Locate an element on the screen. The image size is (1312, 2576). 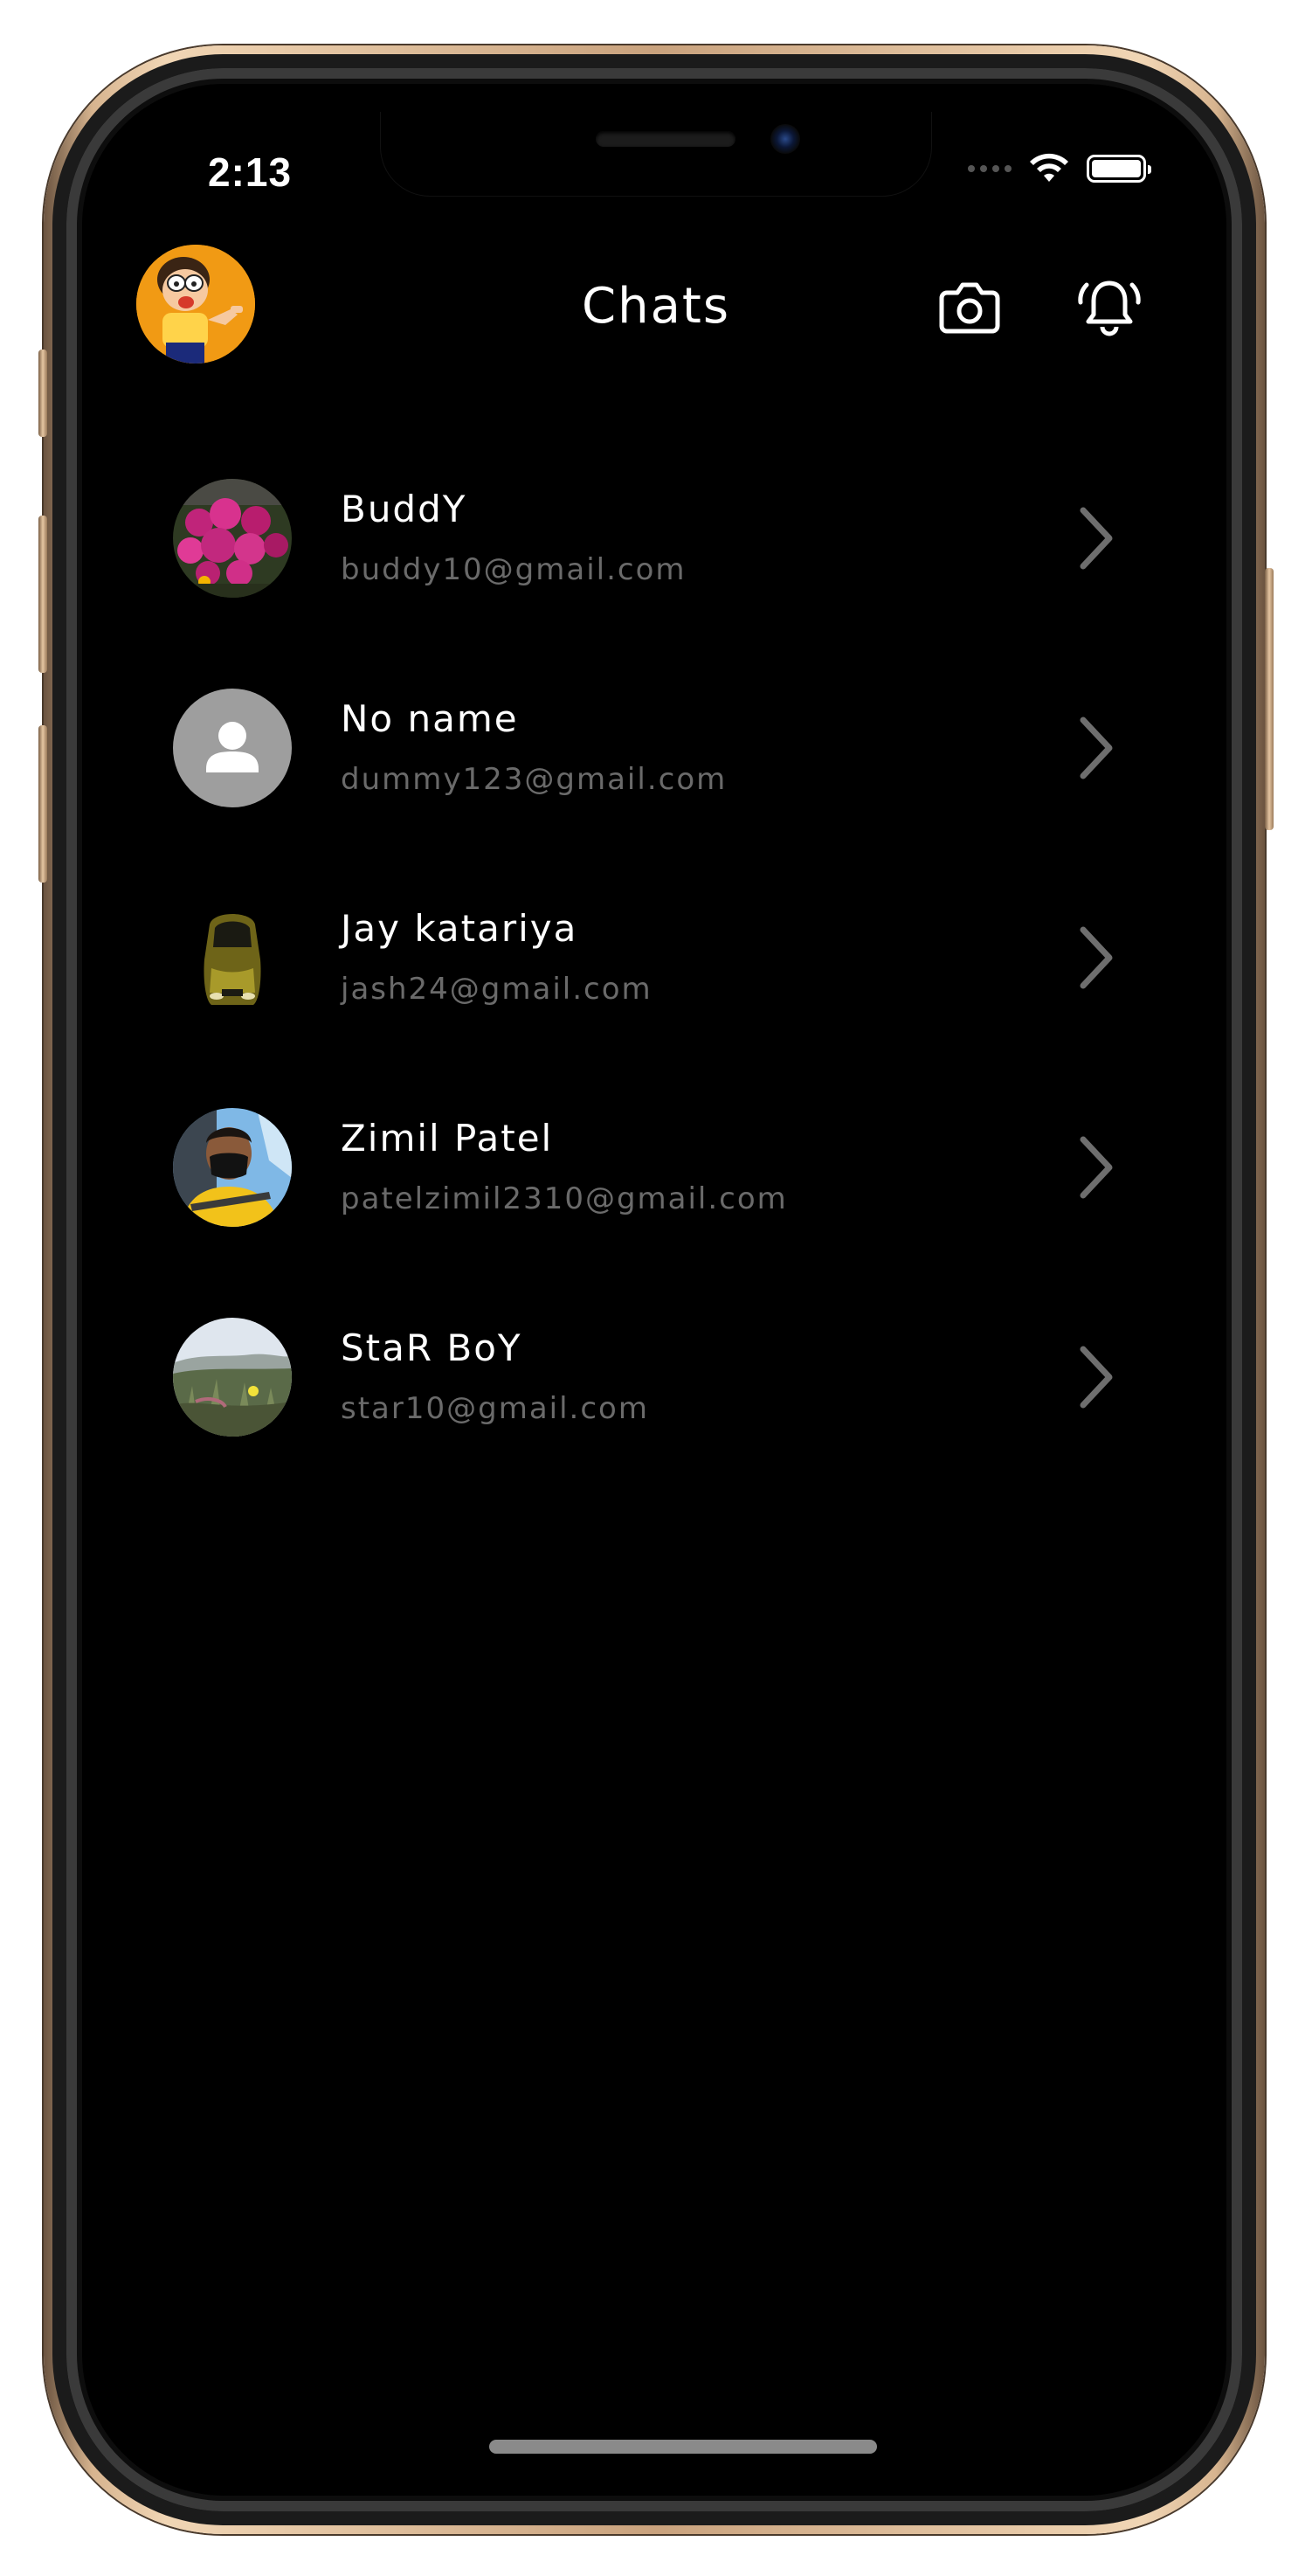
front-camera is located at coordinates (785, 139).